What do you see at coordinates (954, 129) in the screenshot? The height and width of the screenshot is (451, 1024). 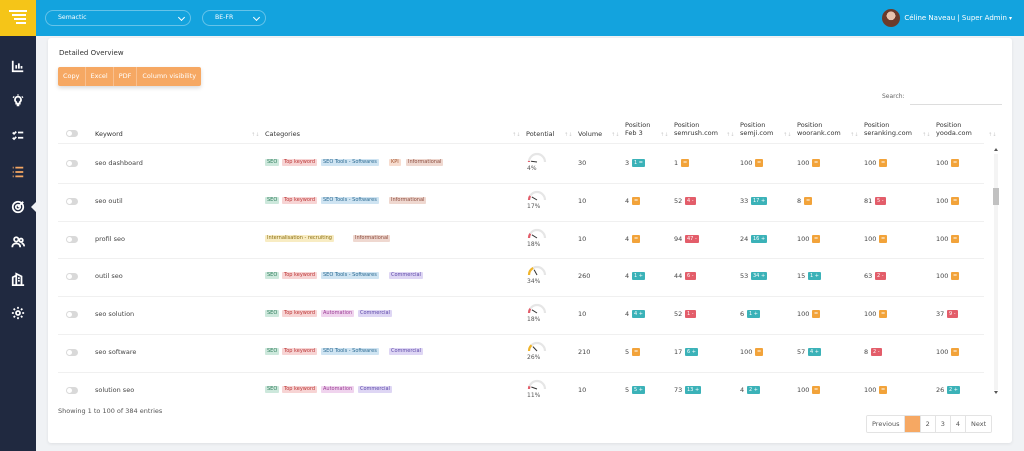 I see `column-header-9: Position yooda.com` at bounding box center [954, 129].